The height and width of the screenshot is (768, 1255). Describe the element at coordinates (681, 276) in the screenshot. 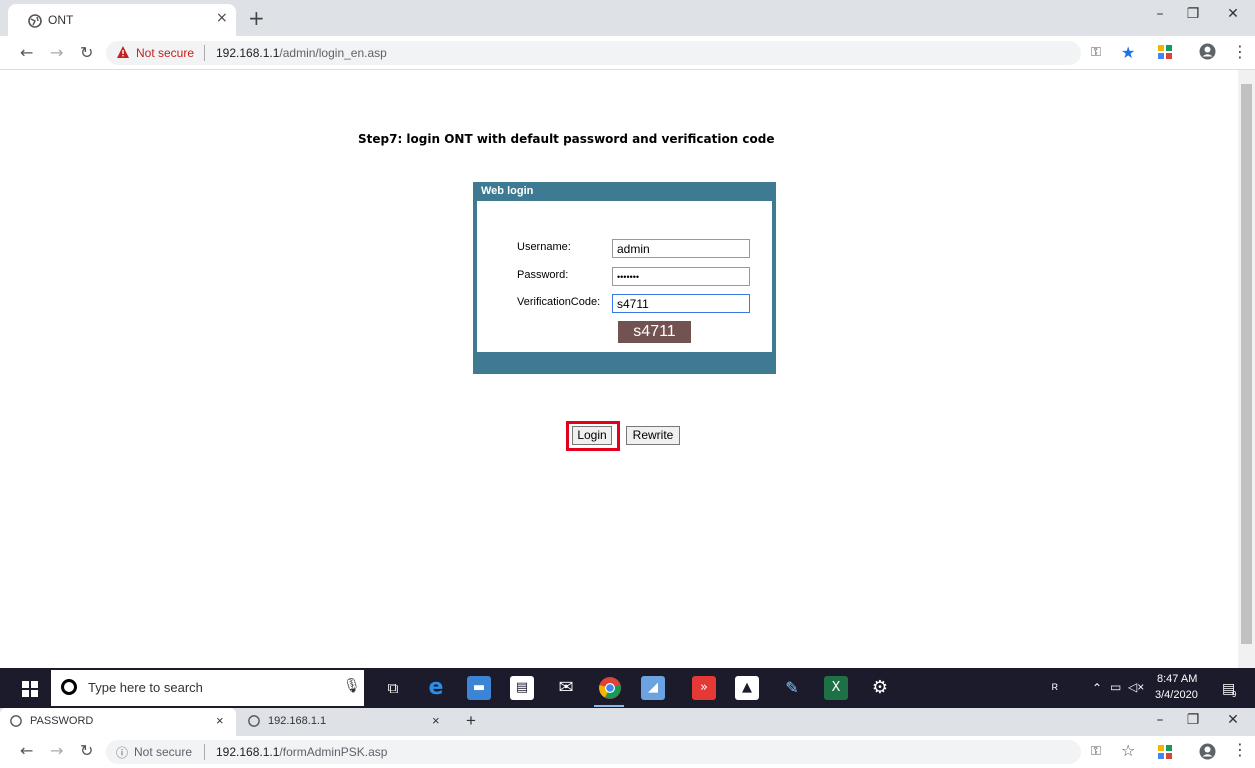

I see `password-field: •••••••` at that location.